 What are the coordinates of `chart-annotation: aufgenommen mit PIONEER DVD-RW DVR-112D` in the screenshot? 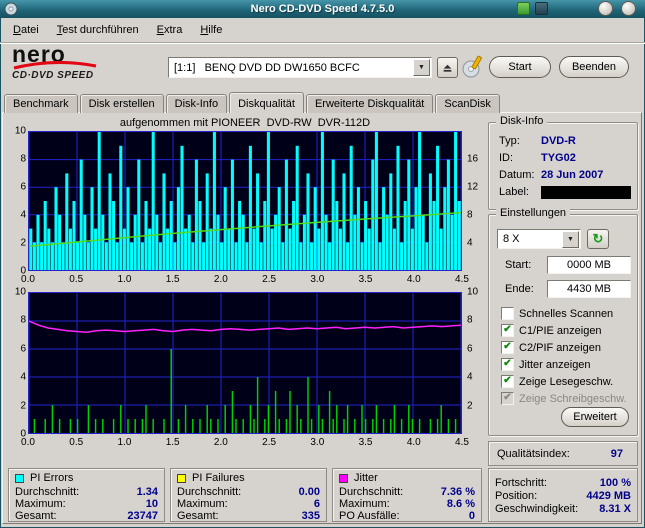 It's located at (245, 123).